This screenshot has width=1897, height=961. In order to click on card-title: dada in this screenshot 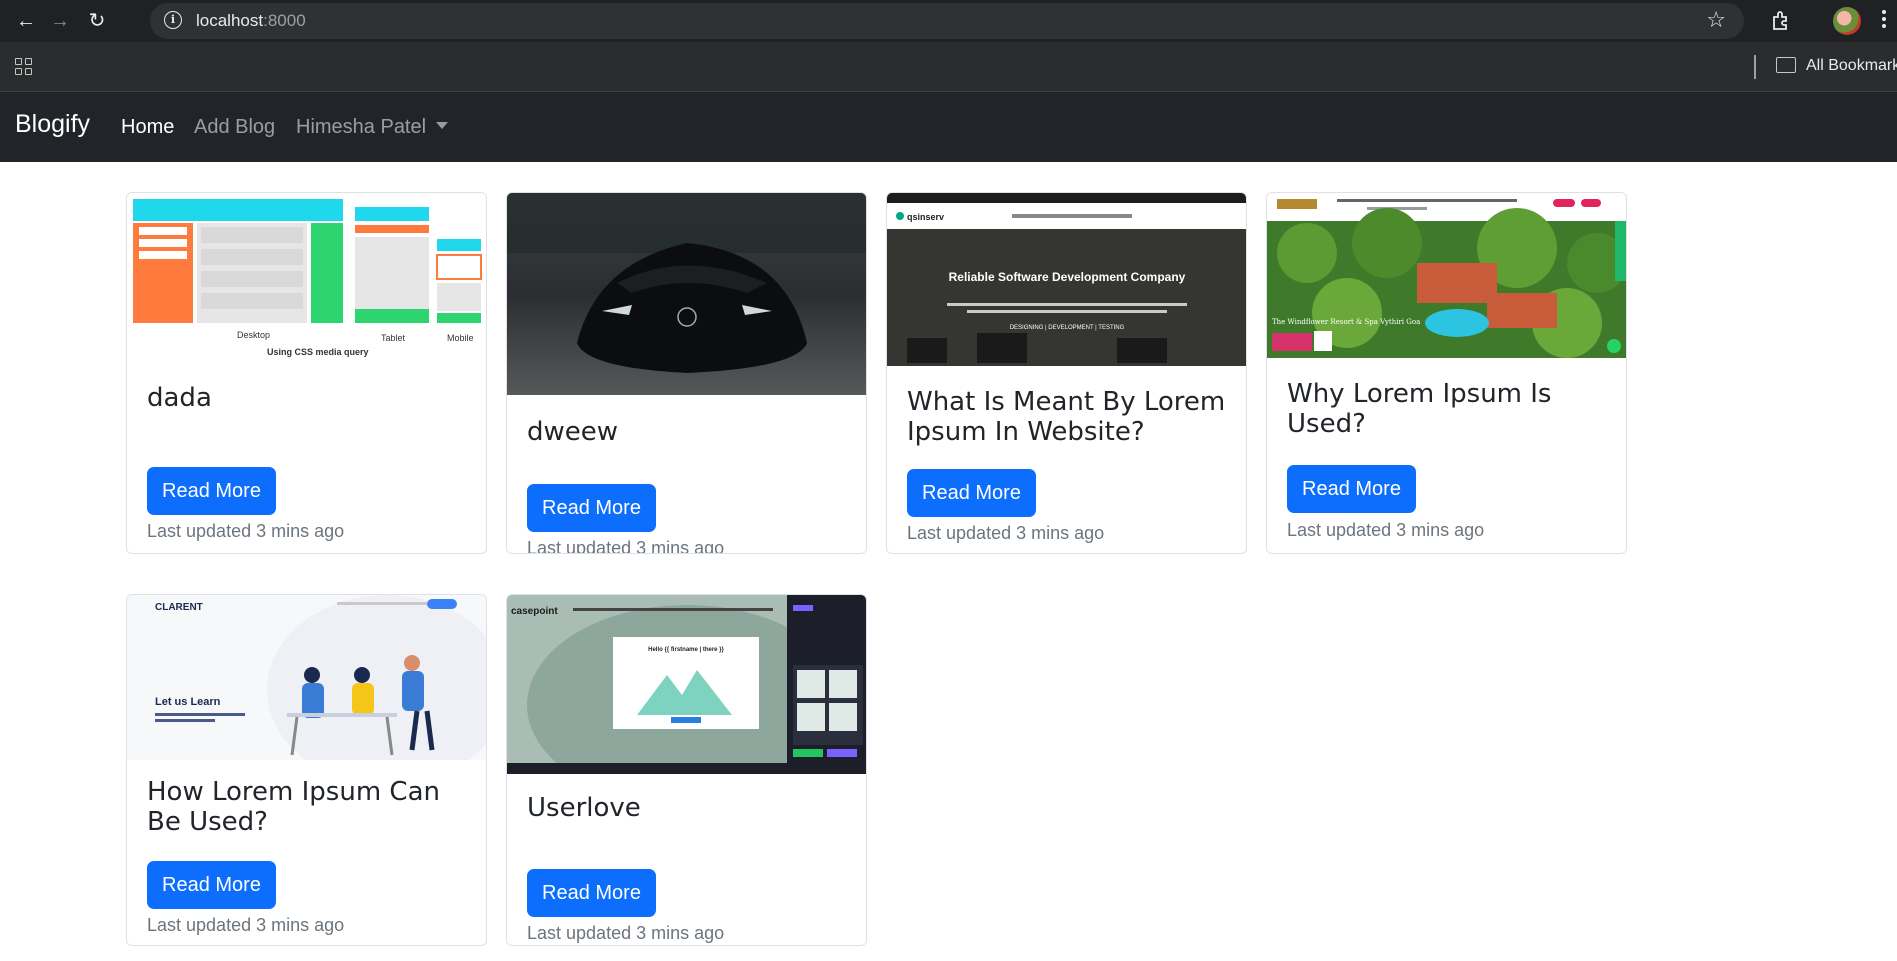, I will do `click(179, 398)`.